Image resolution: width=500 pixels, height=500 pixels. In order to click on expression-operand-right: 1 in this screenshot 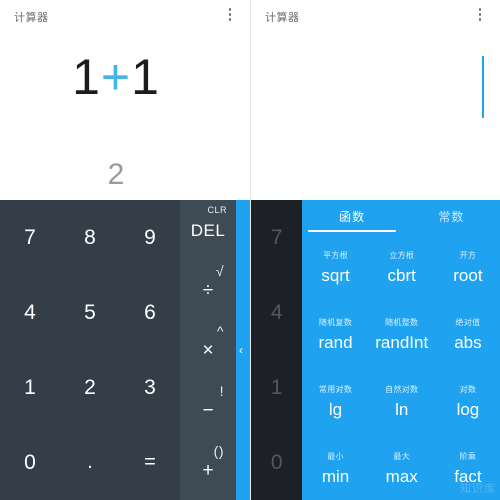, I will do `click(145, 77)`.